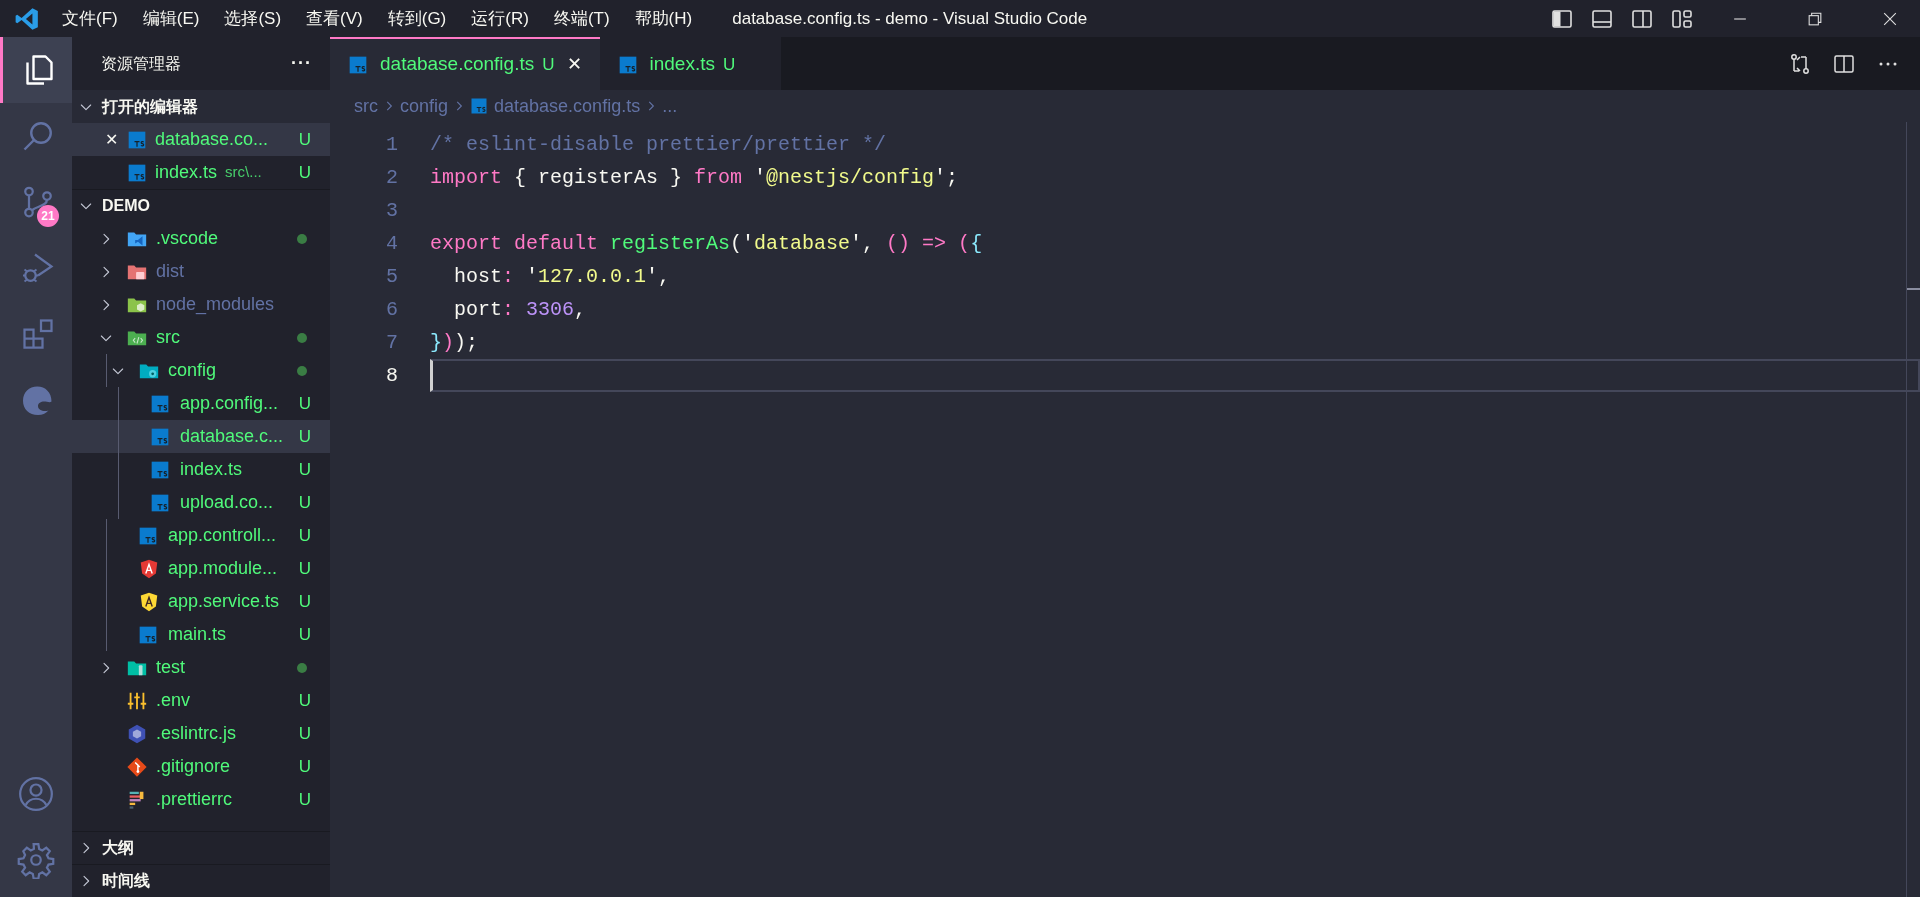  What do you see at coordinates (194, 799) in the screenshot?
I see `file-name: .prettierrc` at bounding box center [194, 799].